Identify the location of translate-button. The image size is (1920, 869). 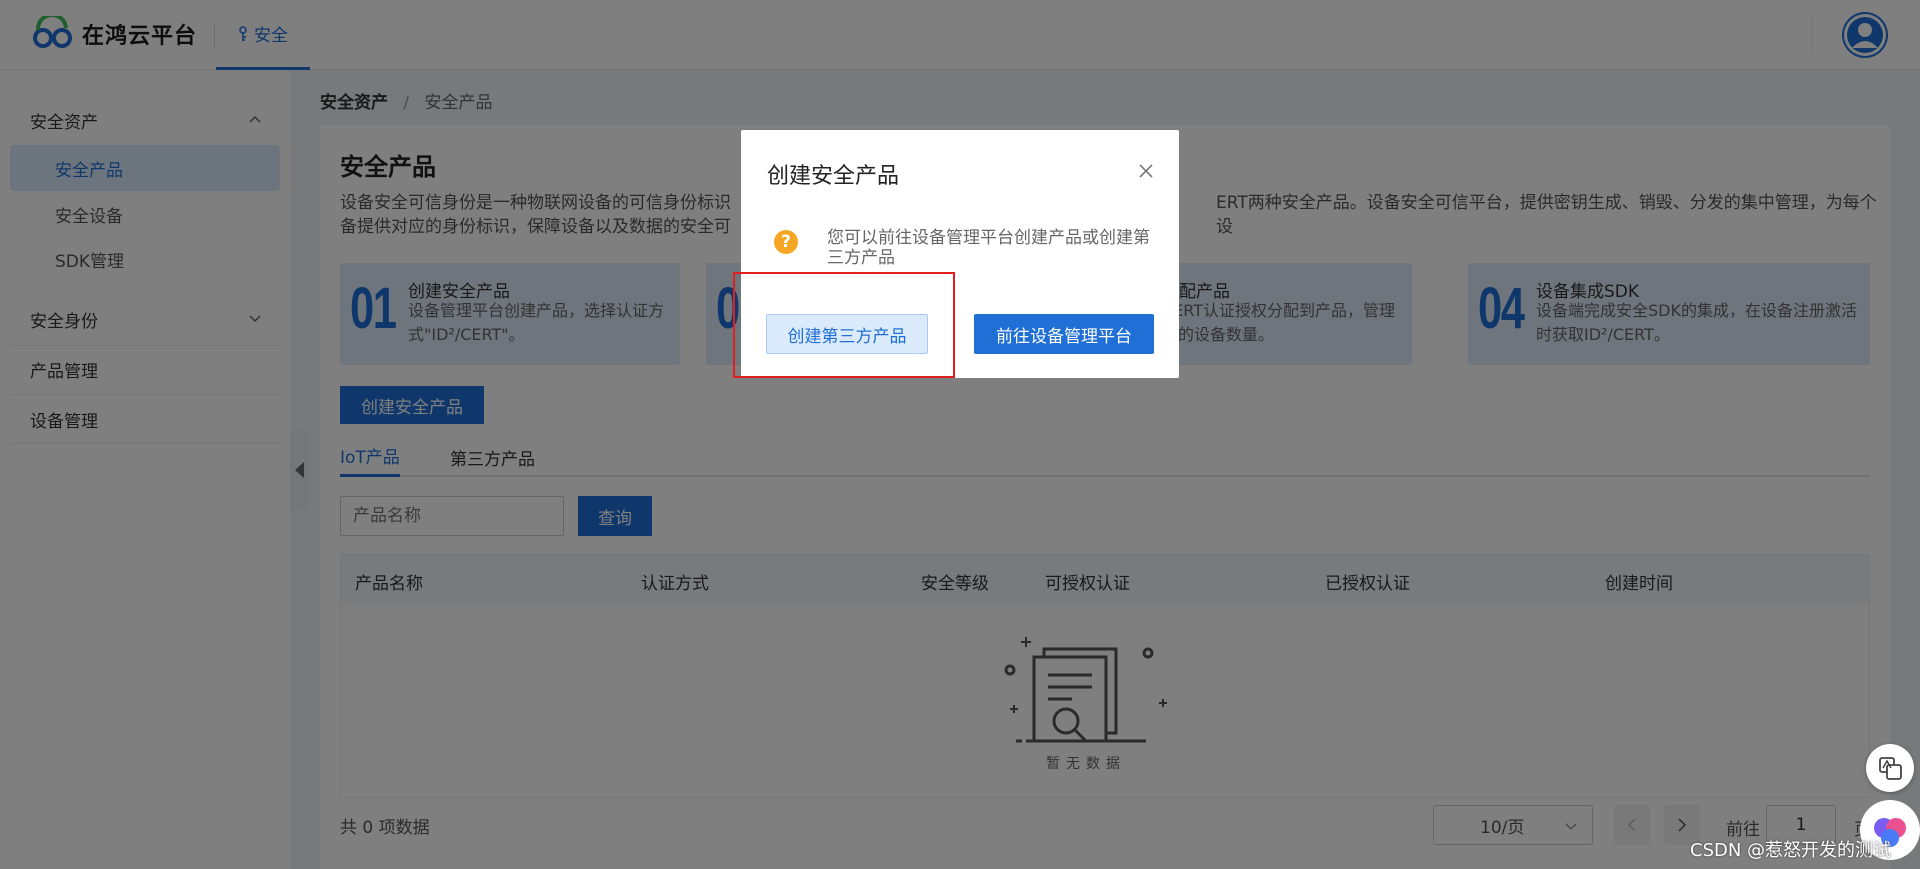
(1890, 768).